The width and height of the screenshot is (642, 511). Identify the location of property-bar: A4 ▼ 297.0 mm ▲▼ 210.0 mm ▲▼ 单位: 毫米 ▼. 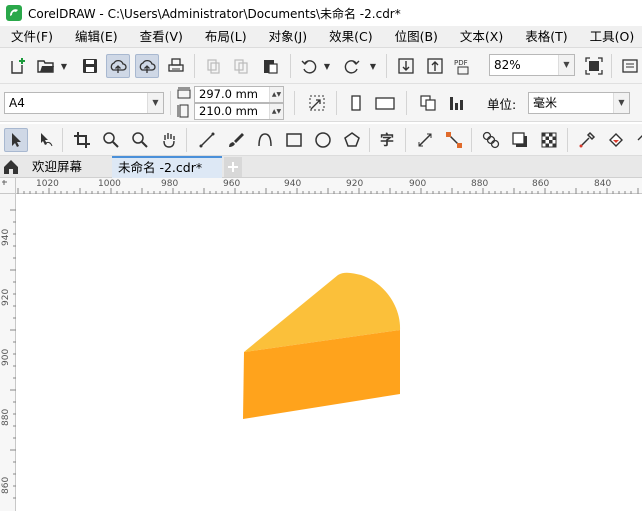
(321, 103).